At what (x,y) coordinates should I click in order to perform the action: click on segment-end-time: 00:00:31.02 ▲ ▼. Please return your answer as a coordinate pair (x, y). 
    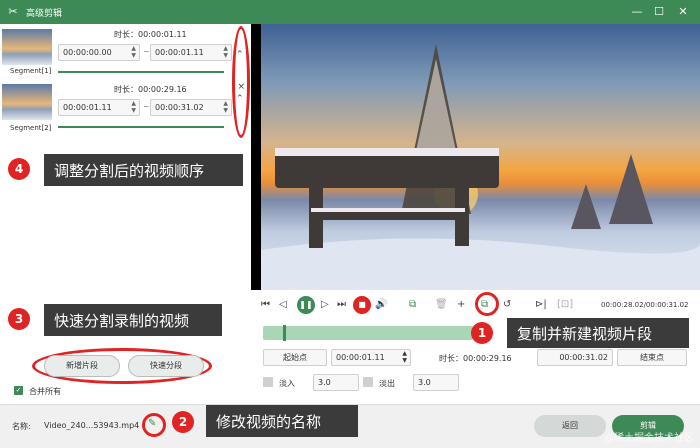
    Looking at the image, I should click on (191, 107).